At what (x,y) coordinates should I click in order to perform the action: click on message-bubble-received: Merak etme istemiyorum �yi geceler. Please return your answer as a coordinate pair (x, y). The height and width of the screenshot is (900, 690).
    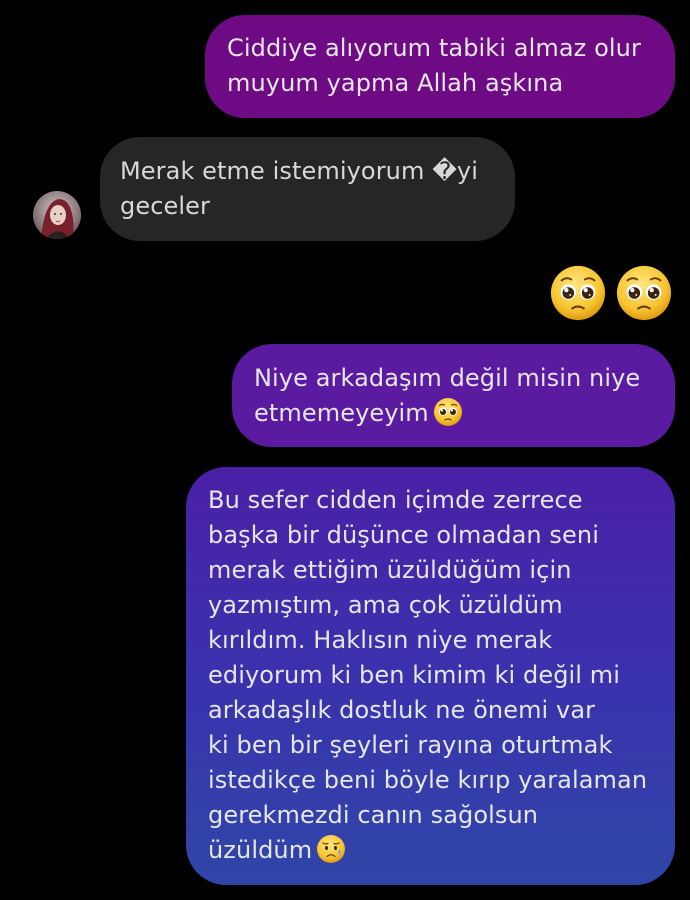
    Looking at the image, I should click on (307, 189).